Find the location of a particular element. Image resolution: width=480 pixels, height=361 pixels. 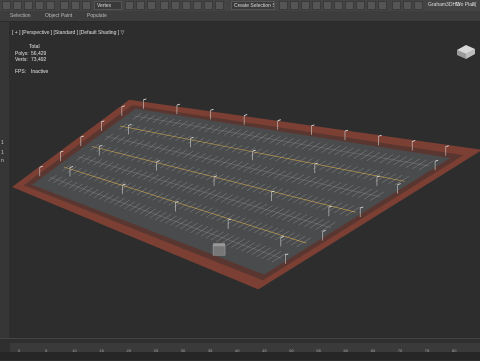

left-panel-glyph: n is located at coordinates (2, 161).